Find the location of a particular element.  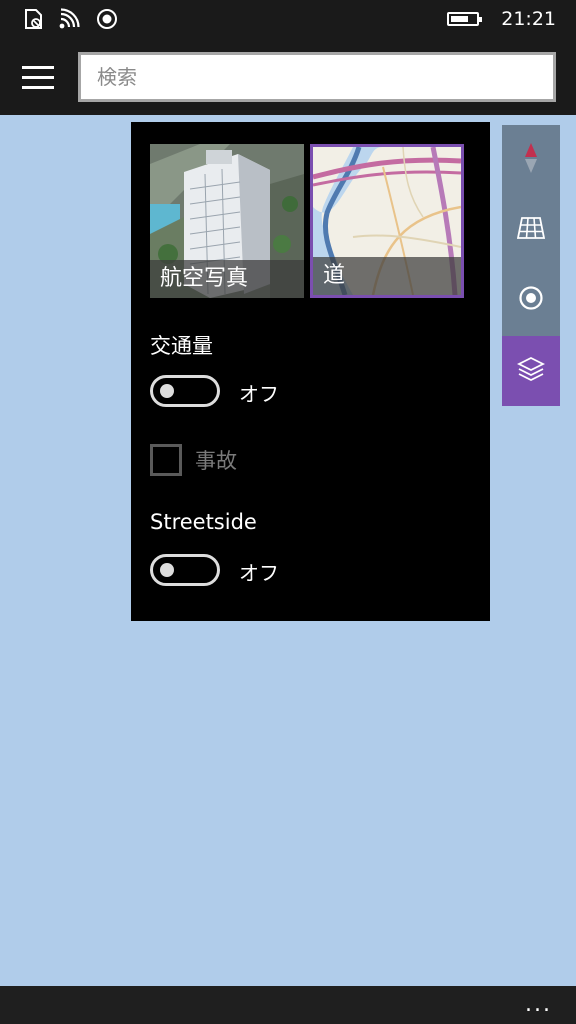

streetside-toggle is located at coordinates (185, 570).